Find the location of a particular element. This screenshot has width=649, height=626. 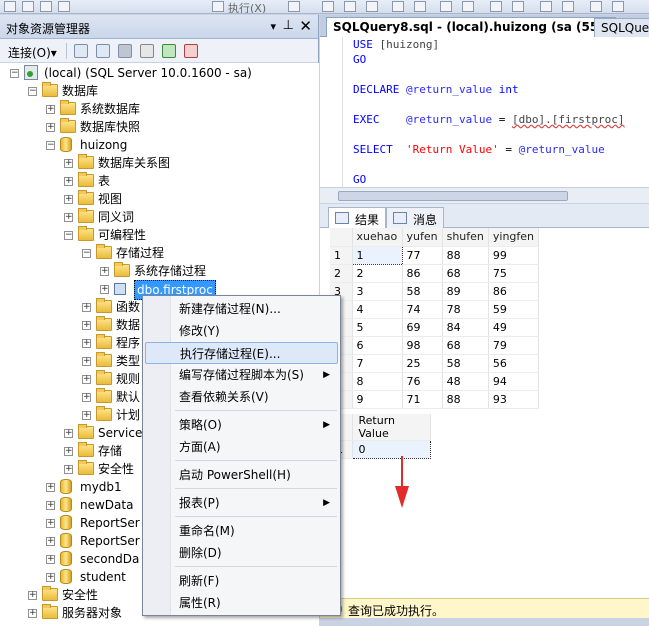

table-row: 55698449 is located at coordinates (435, 327).